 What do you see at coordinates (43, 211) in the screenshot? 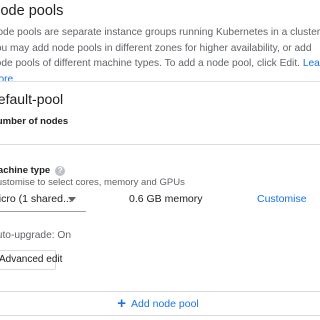
I see `select-underline` at bounding box center [43, 211].